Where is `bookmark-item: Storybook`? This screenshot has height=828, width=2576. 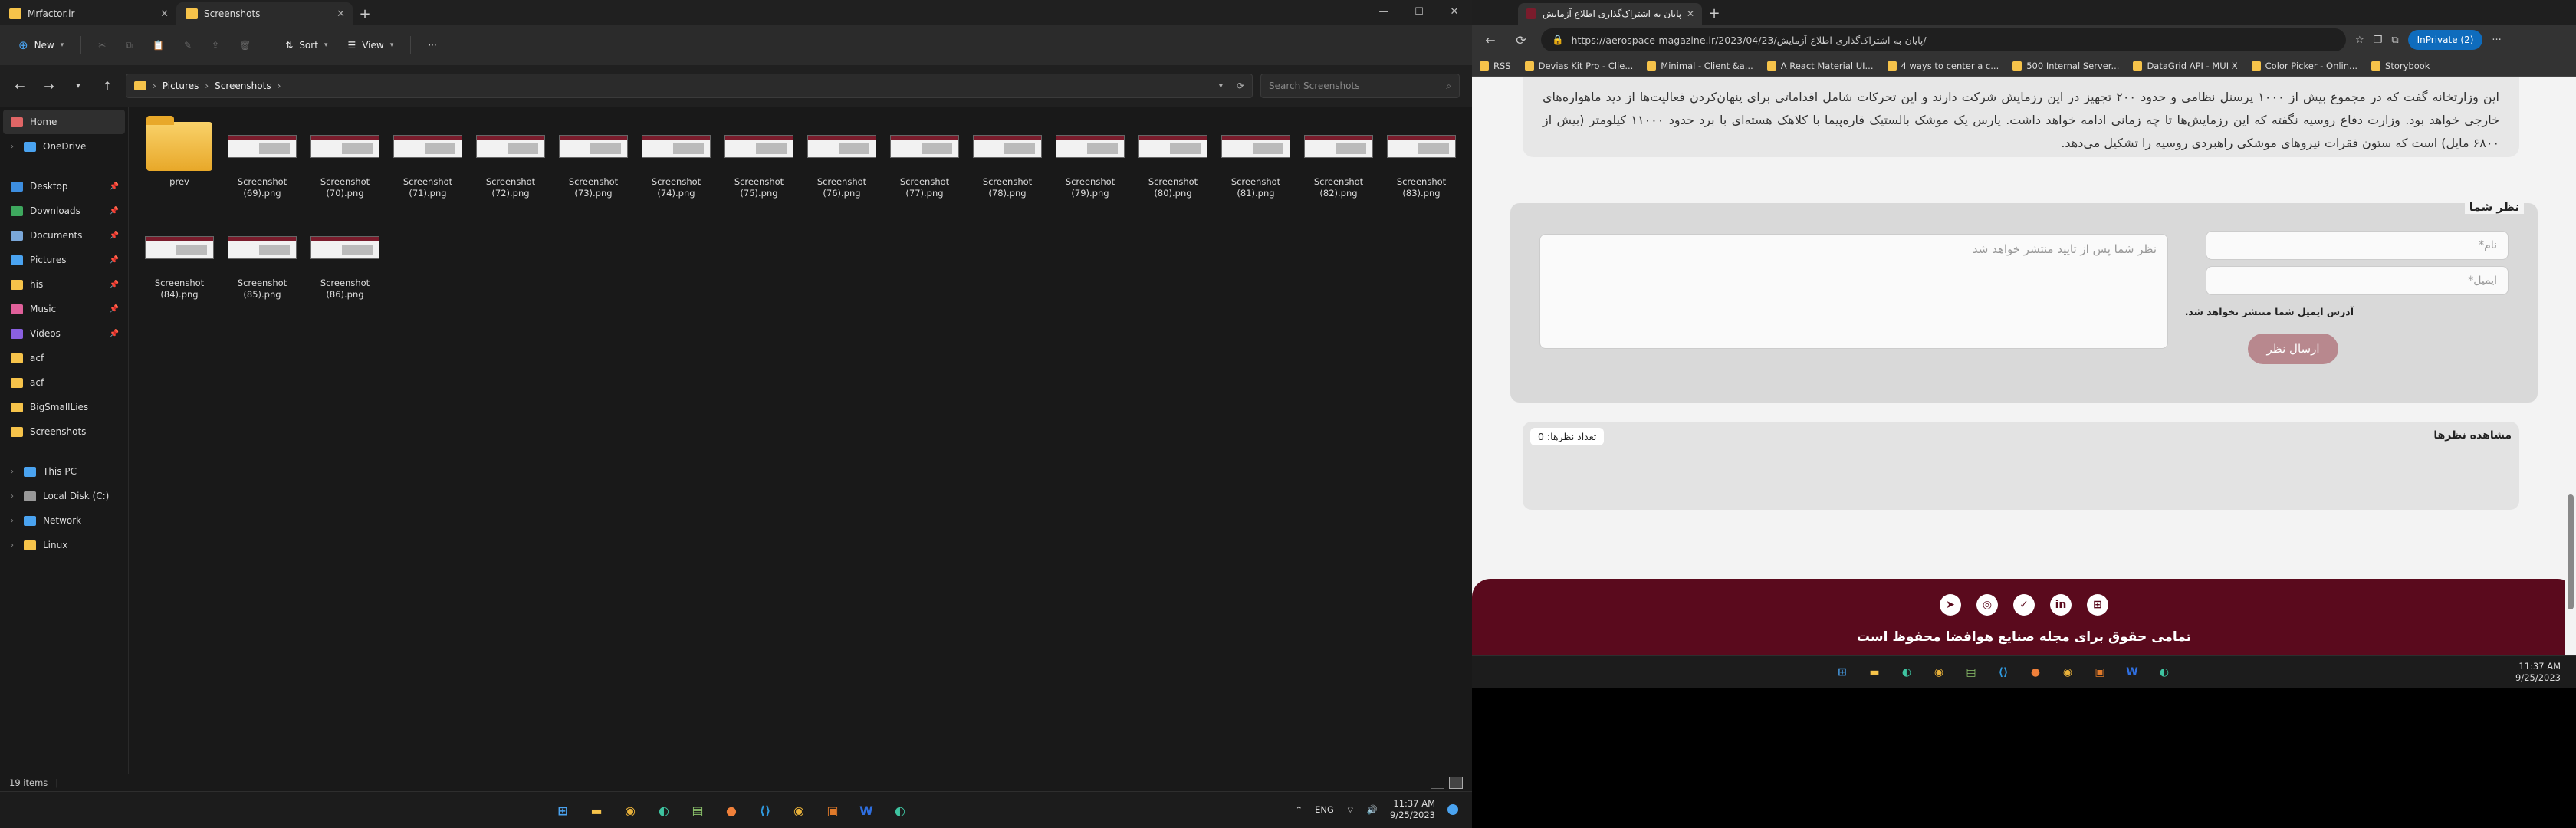
bookmark-item: Storybook is located at coordinates (2400, 66).